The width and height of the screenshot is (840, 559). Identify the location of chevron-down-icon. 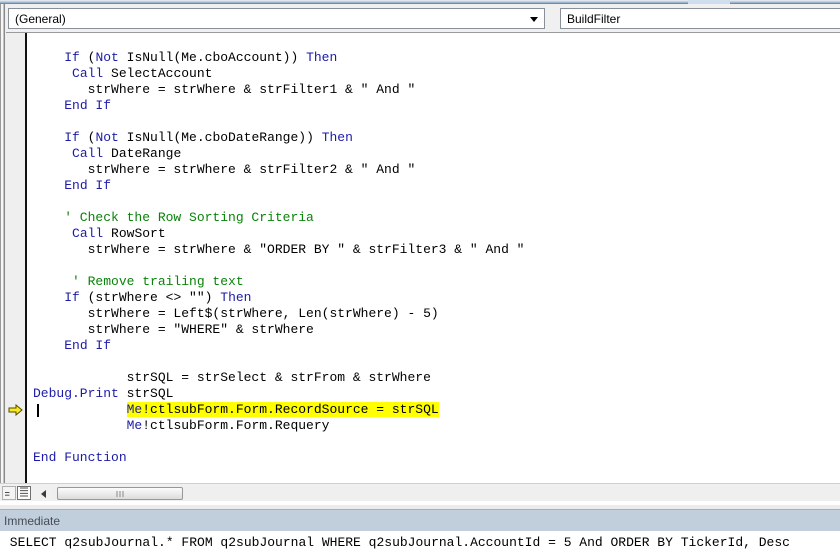
(534, 19).